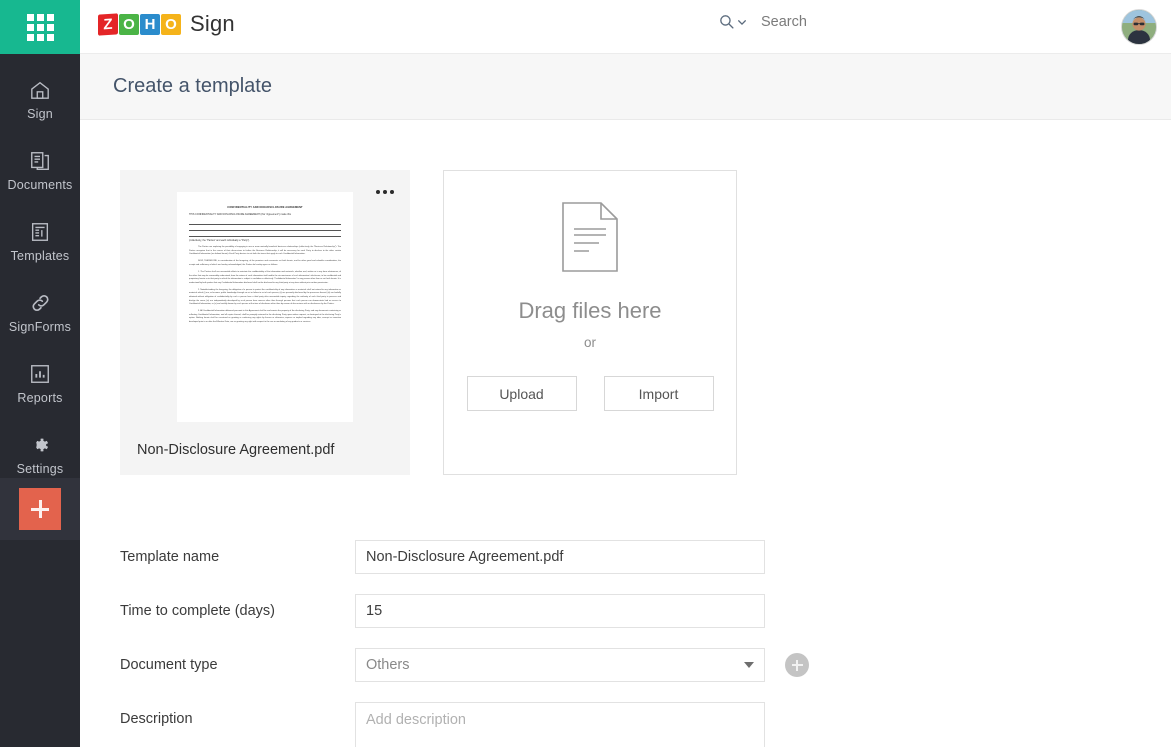 This screenshot has width=1171, height=747. I want to click on zoho-logo-letter: H, so click(150, 24).